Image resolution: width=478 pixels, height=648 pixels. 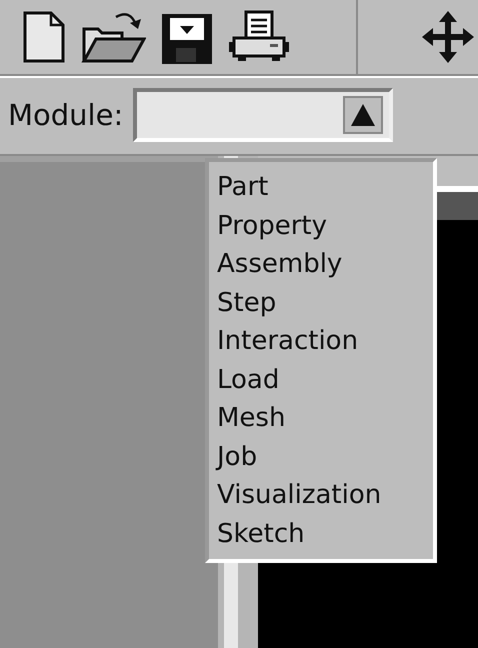 I want to click on menu-item: Job, so click(x=323, y=457).